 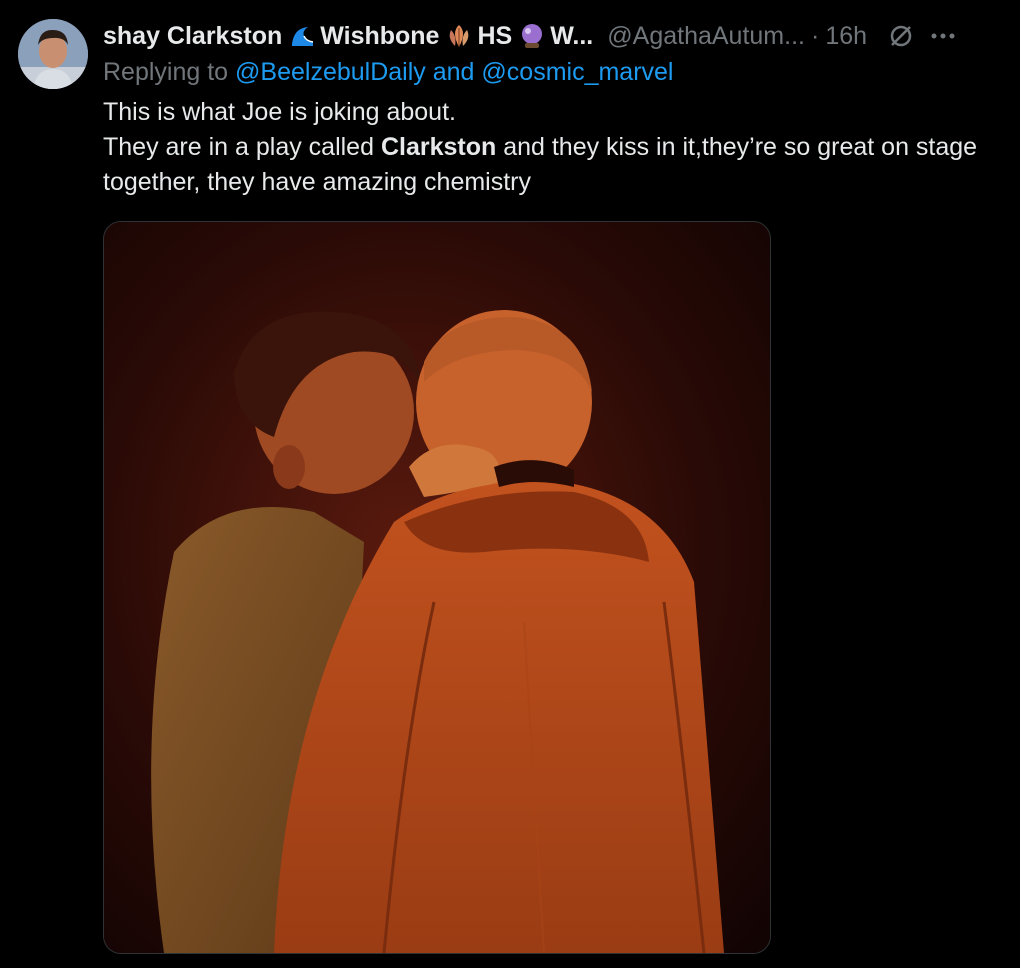 I want to click on timestamp: 16h, so click(x=846, y=36).